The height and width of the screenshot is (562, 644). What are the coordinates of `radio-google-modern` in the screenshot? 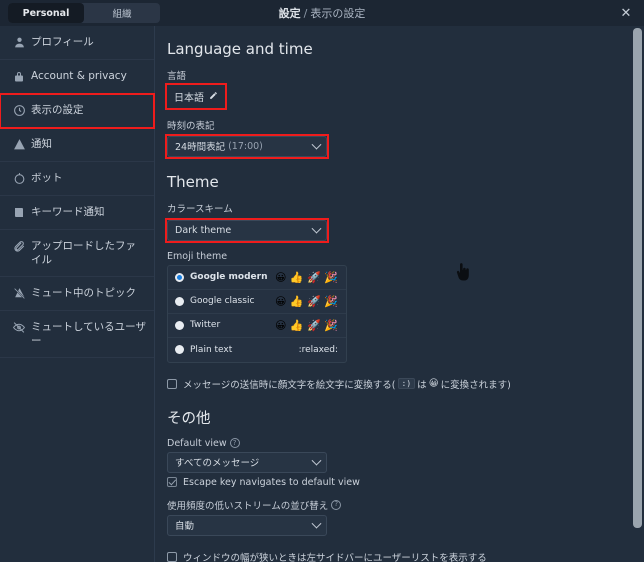 It's located at (179, 277).